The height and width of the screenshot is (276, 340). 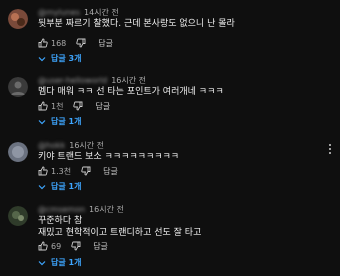 I want to click on comment-line: 꾸준하다 참, so click(x=60, y=221).